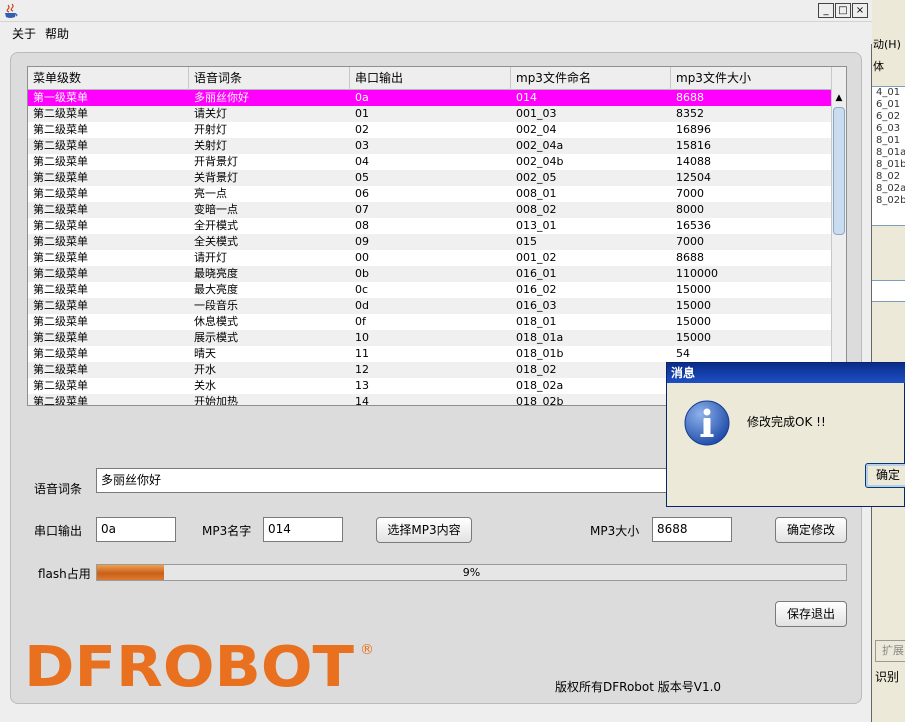 The image size is (905, 722). Describe the element at coordinates (136, 529) in the screenshot. I see `serial-input: 0a` at that location.